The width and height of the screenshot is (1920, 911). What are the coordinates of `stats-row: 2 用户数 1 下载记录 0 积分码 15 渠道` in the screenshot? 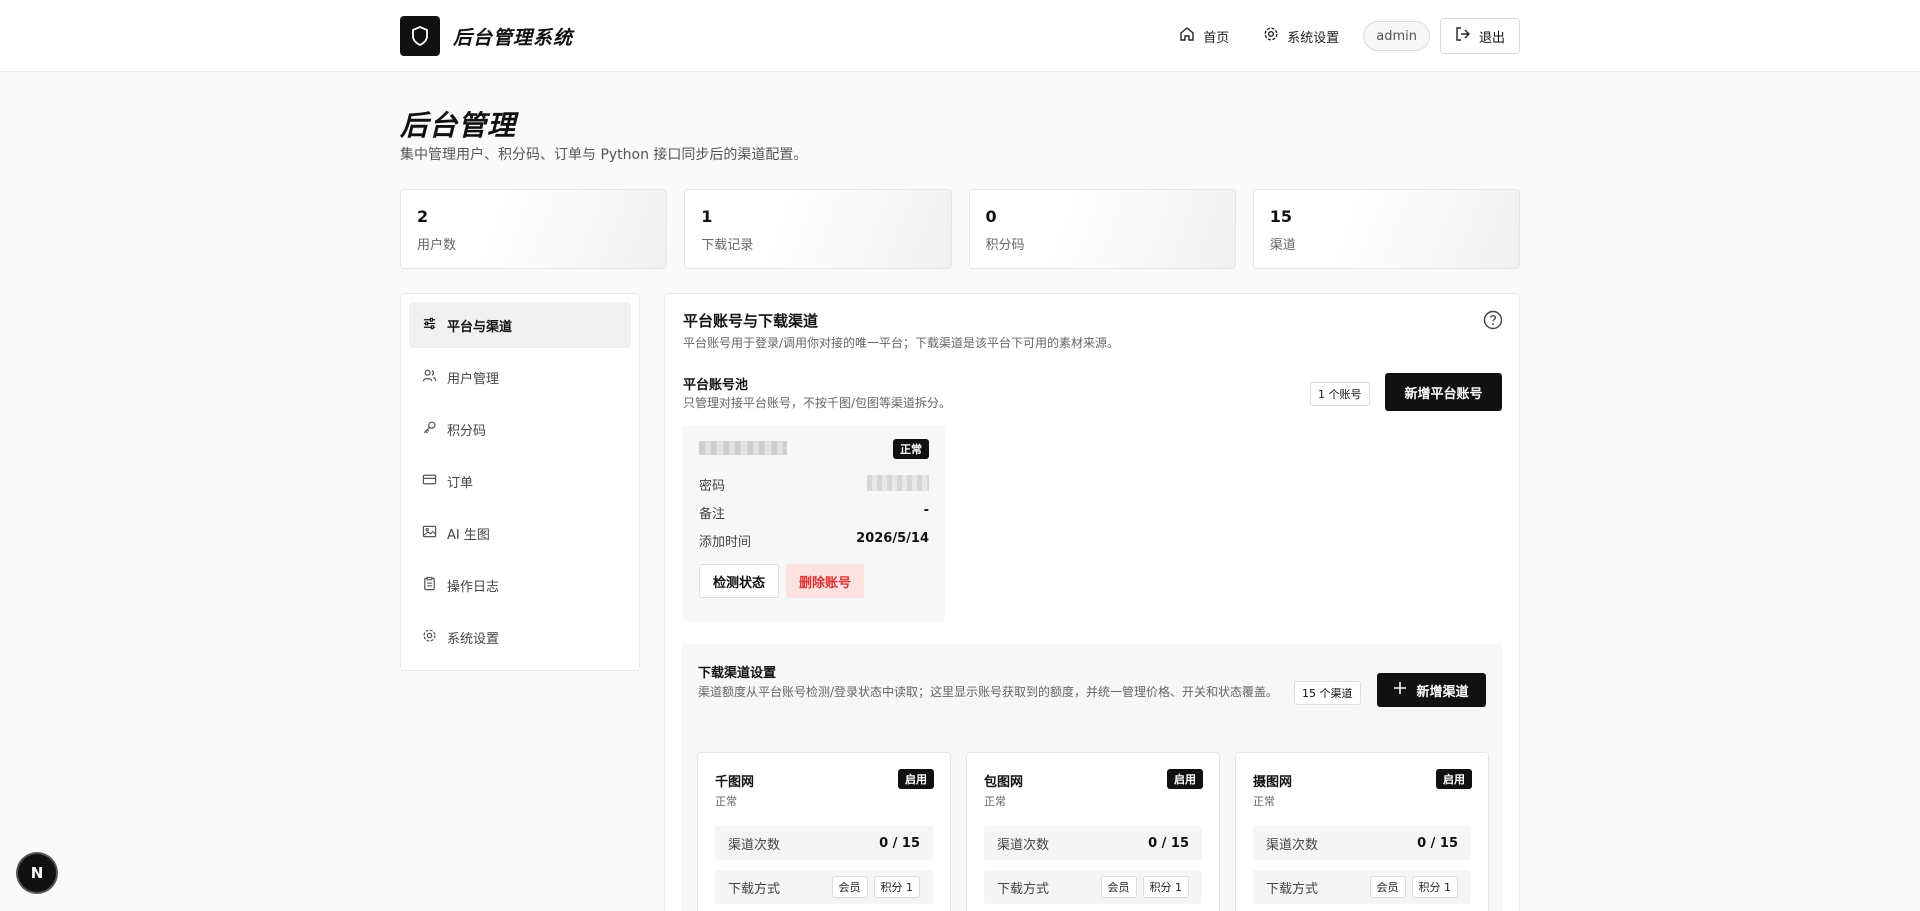 It's located at (960, 229).